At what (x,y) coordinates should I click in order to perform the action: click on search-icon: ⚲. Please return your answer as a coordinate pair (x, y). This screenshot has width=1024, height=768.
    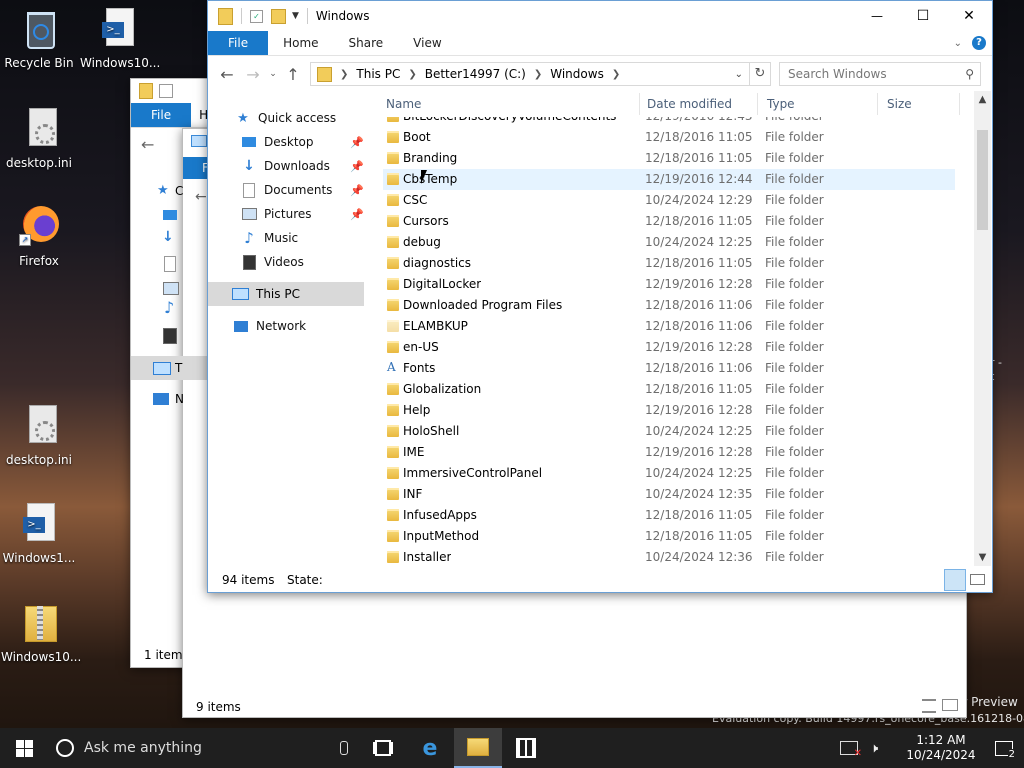
    Looking at the image, I should click on (969, 74).